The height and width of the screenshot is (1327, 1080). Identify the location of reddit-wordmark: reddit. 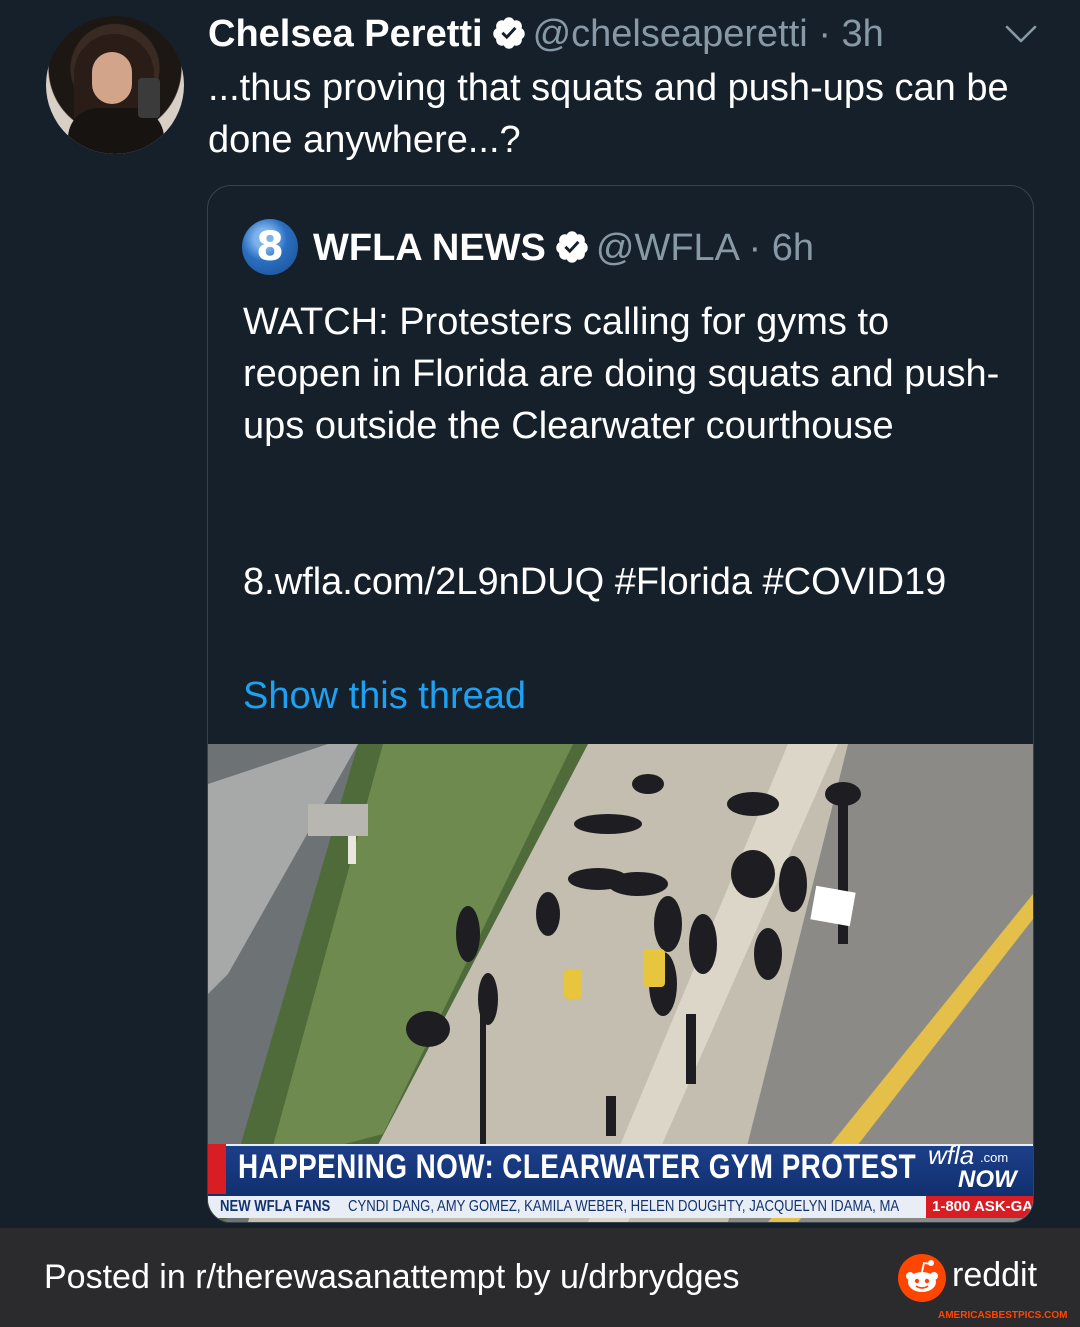
(995, 1275).